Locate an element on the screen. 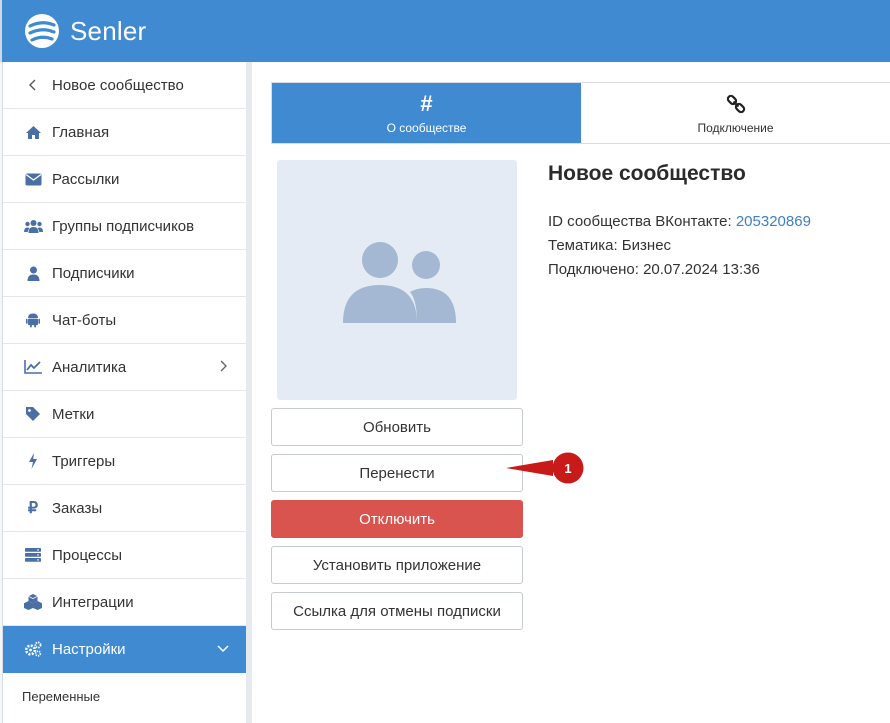 This screenshot has width=890, height=723. sidebar-item-label: Триггеры is located at coordinates (84, 461).